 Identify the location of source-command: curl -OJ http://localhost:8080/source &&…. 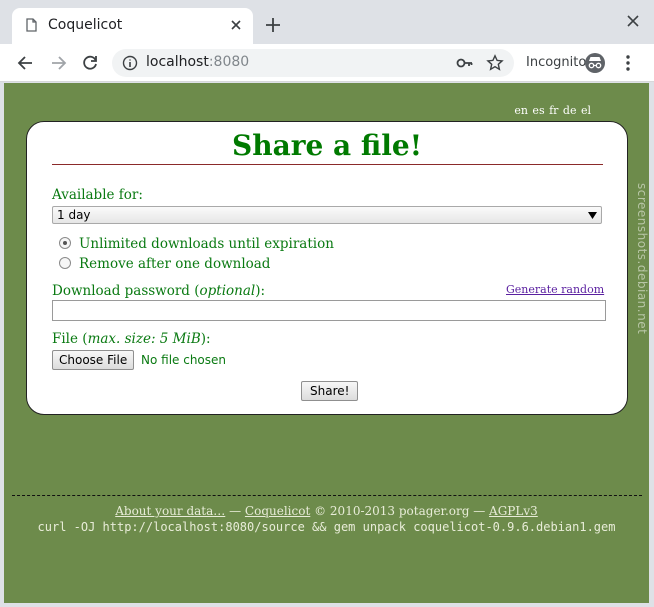
(326, 527).